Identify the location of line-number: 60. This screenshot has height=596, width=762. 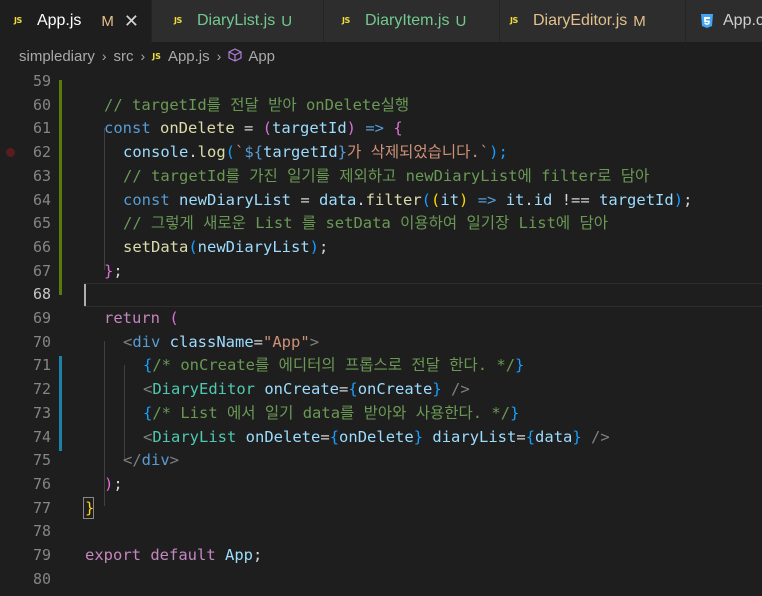
(41, 104).